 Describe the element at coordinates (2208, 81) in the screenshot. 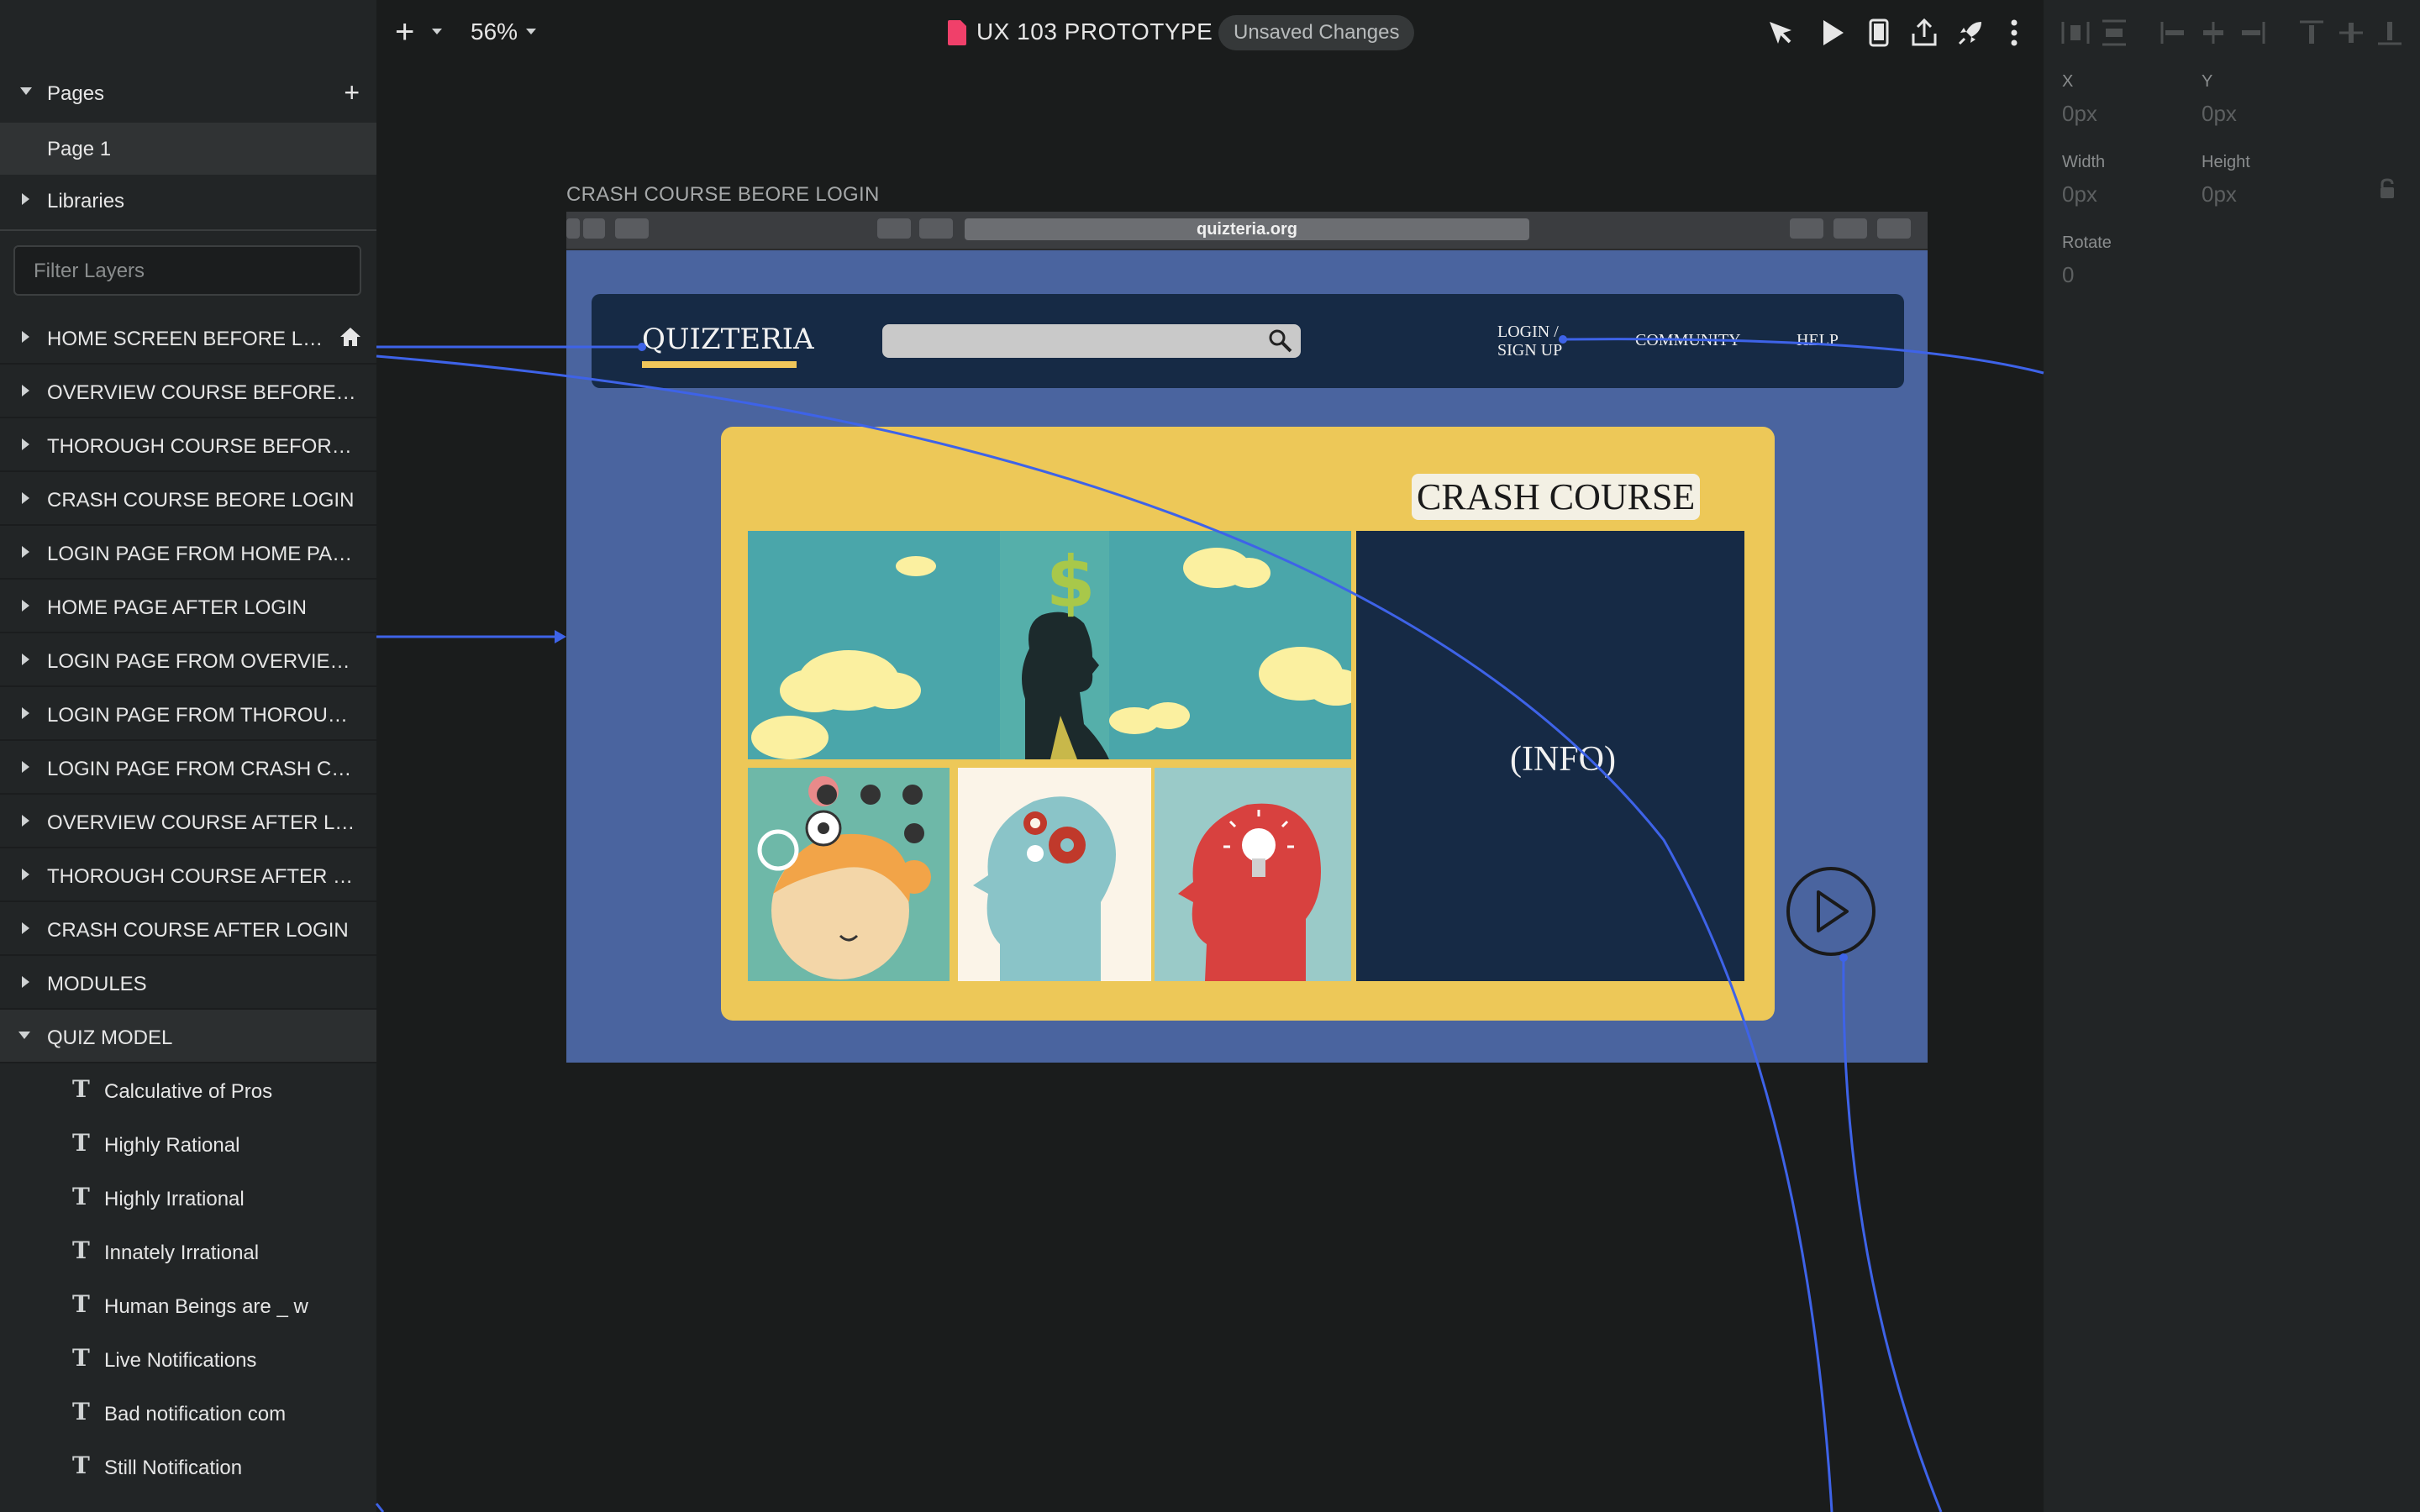

I see `y-label: Y` at that location.